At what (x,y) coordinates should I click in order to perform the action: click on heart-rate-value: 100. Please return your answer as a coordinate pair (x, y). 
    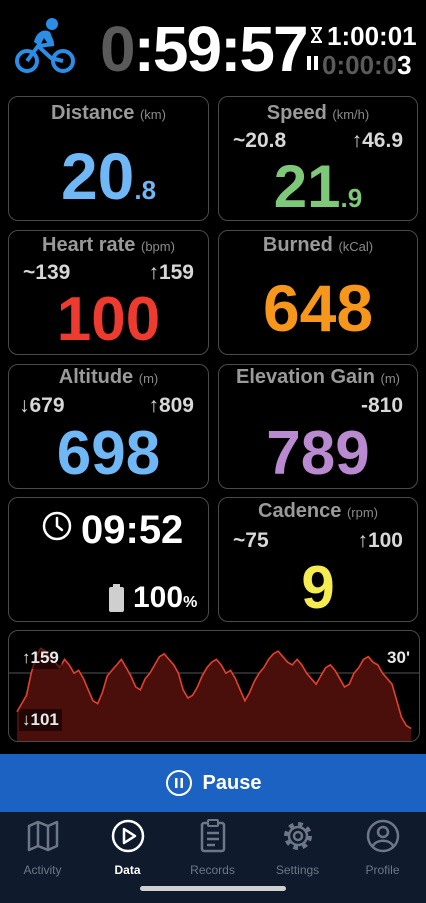
    Looking at the image, I should click on (108, 319).